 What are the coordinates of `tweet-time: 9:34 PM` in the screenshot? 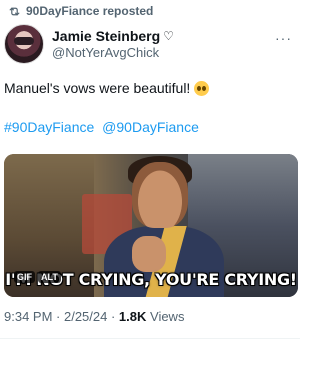 It's located at (28, 316).